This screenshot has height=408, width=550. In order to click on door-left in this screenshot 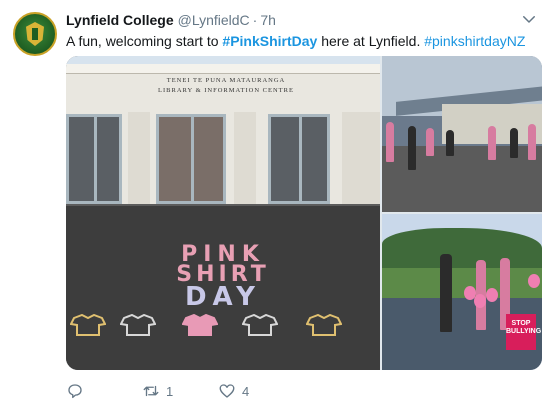, I will do `click(94, 159)`.